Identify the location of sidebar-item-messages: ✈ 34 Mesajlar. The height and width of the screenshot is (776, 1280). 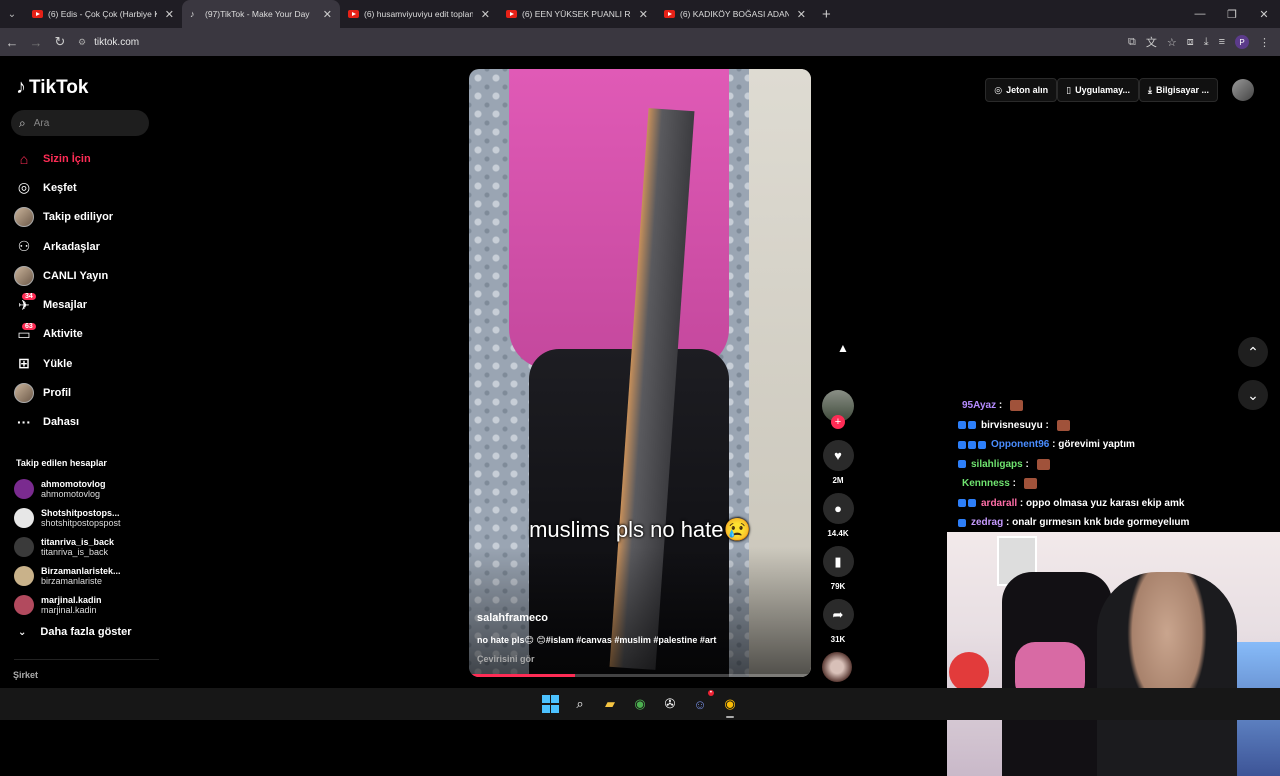
(89, 304).